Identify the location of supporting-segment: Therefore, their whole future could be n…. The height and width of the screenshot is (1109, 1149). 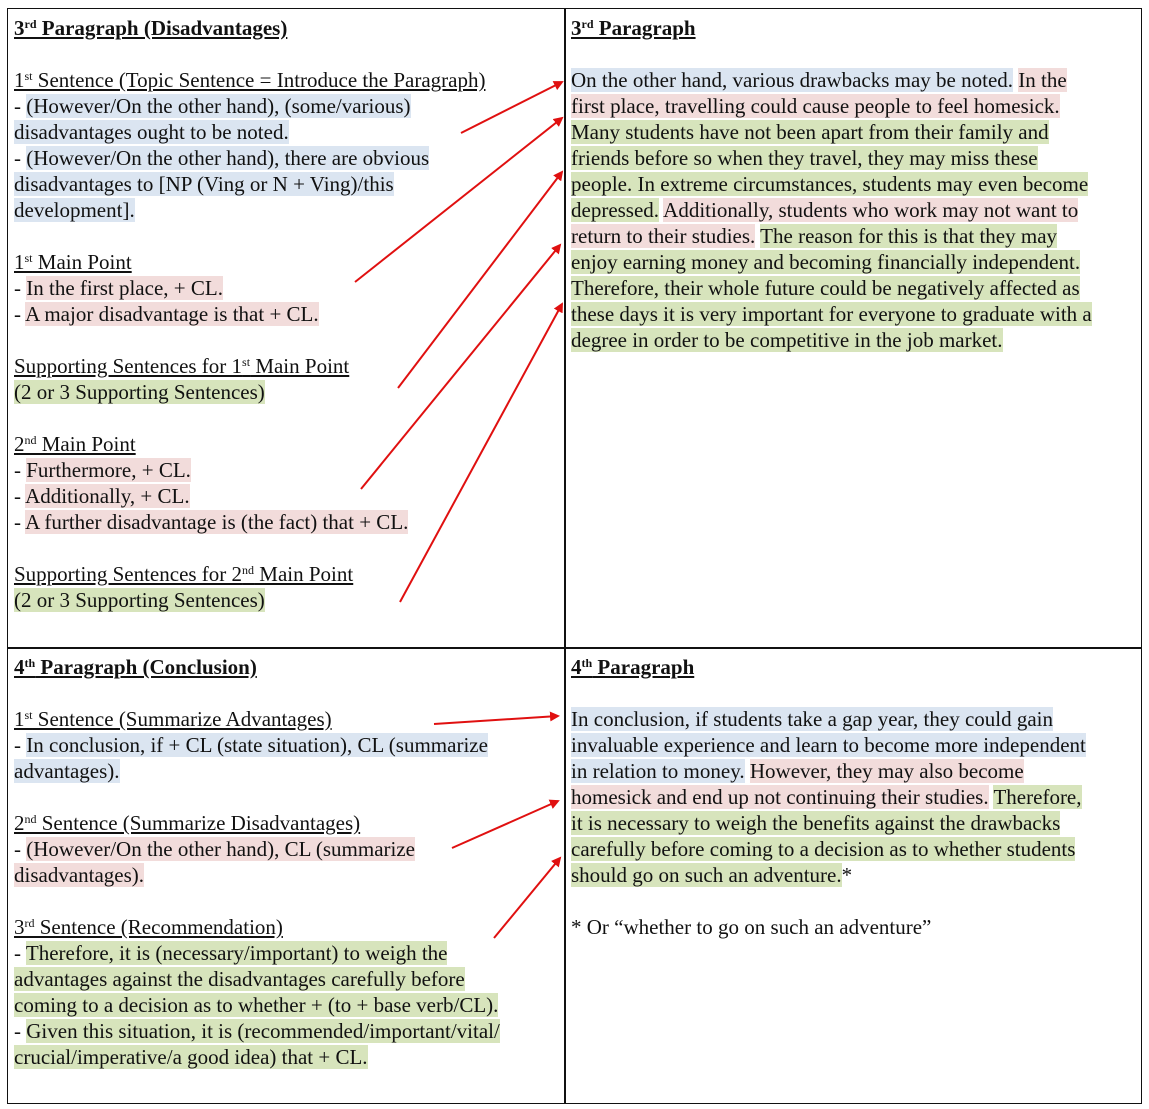
(825, 288).